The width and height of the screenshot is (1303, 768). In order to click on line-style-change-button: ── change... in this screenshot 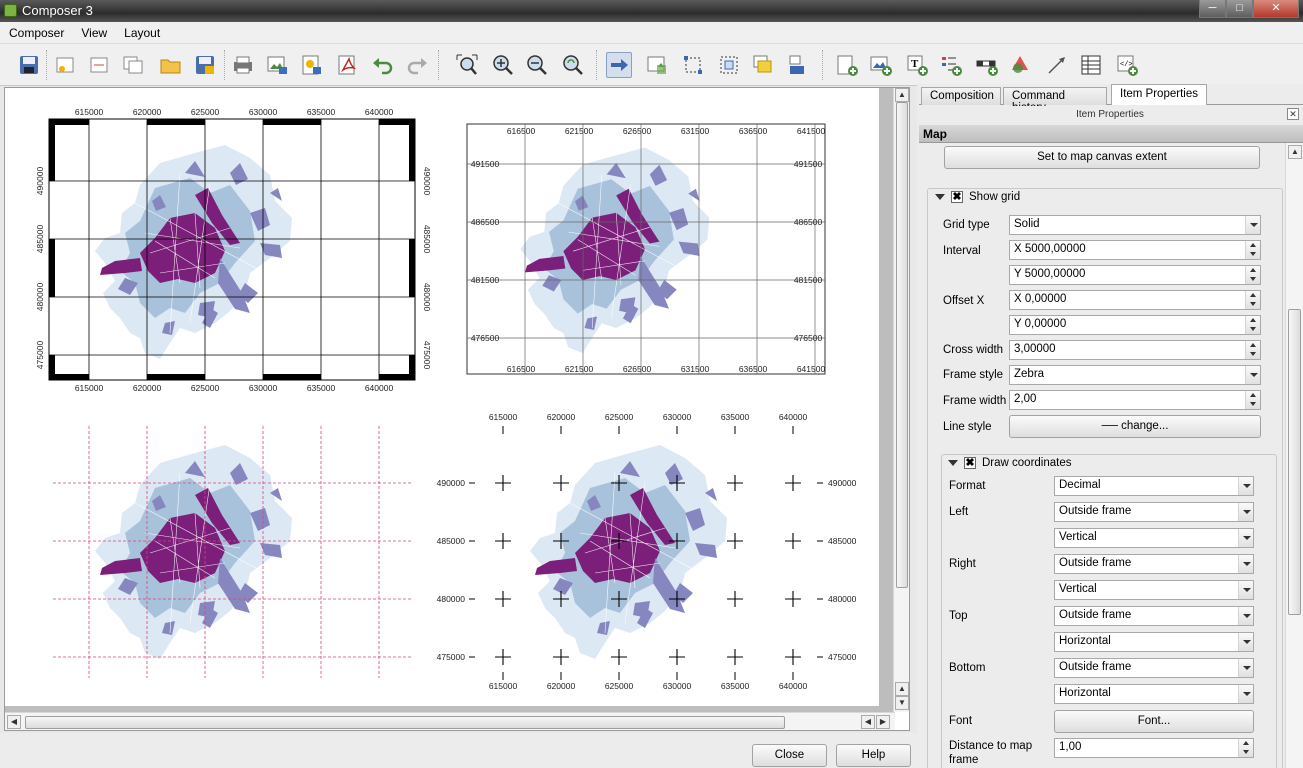, I will do `click(1135, 426)`.